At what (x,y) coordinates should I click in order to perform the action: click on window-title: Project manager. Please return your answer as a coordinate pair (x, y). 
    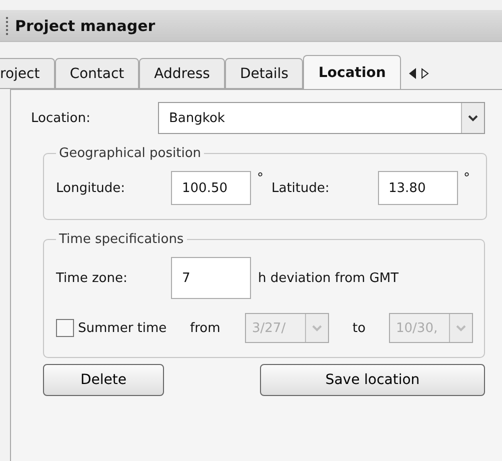
    Looking at the image, I should click on (85, 25).